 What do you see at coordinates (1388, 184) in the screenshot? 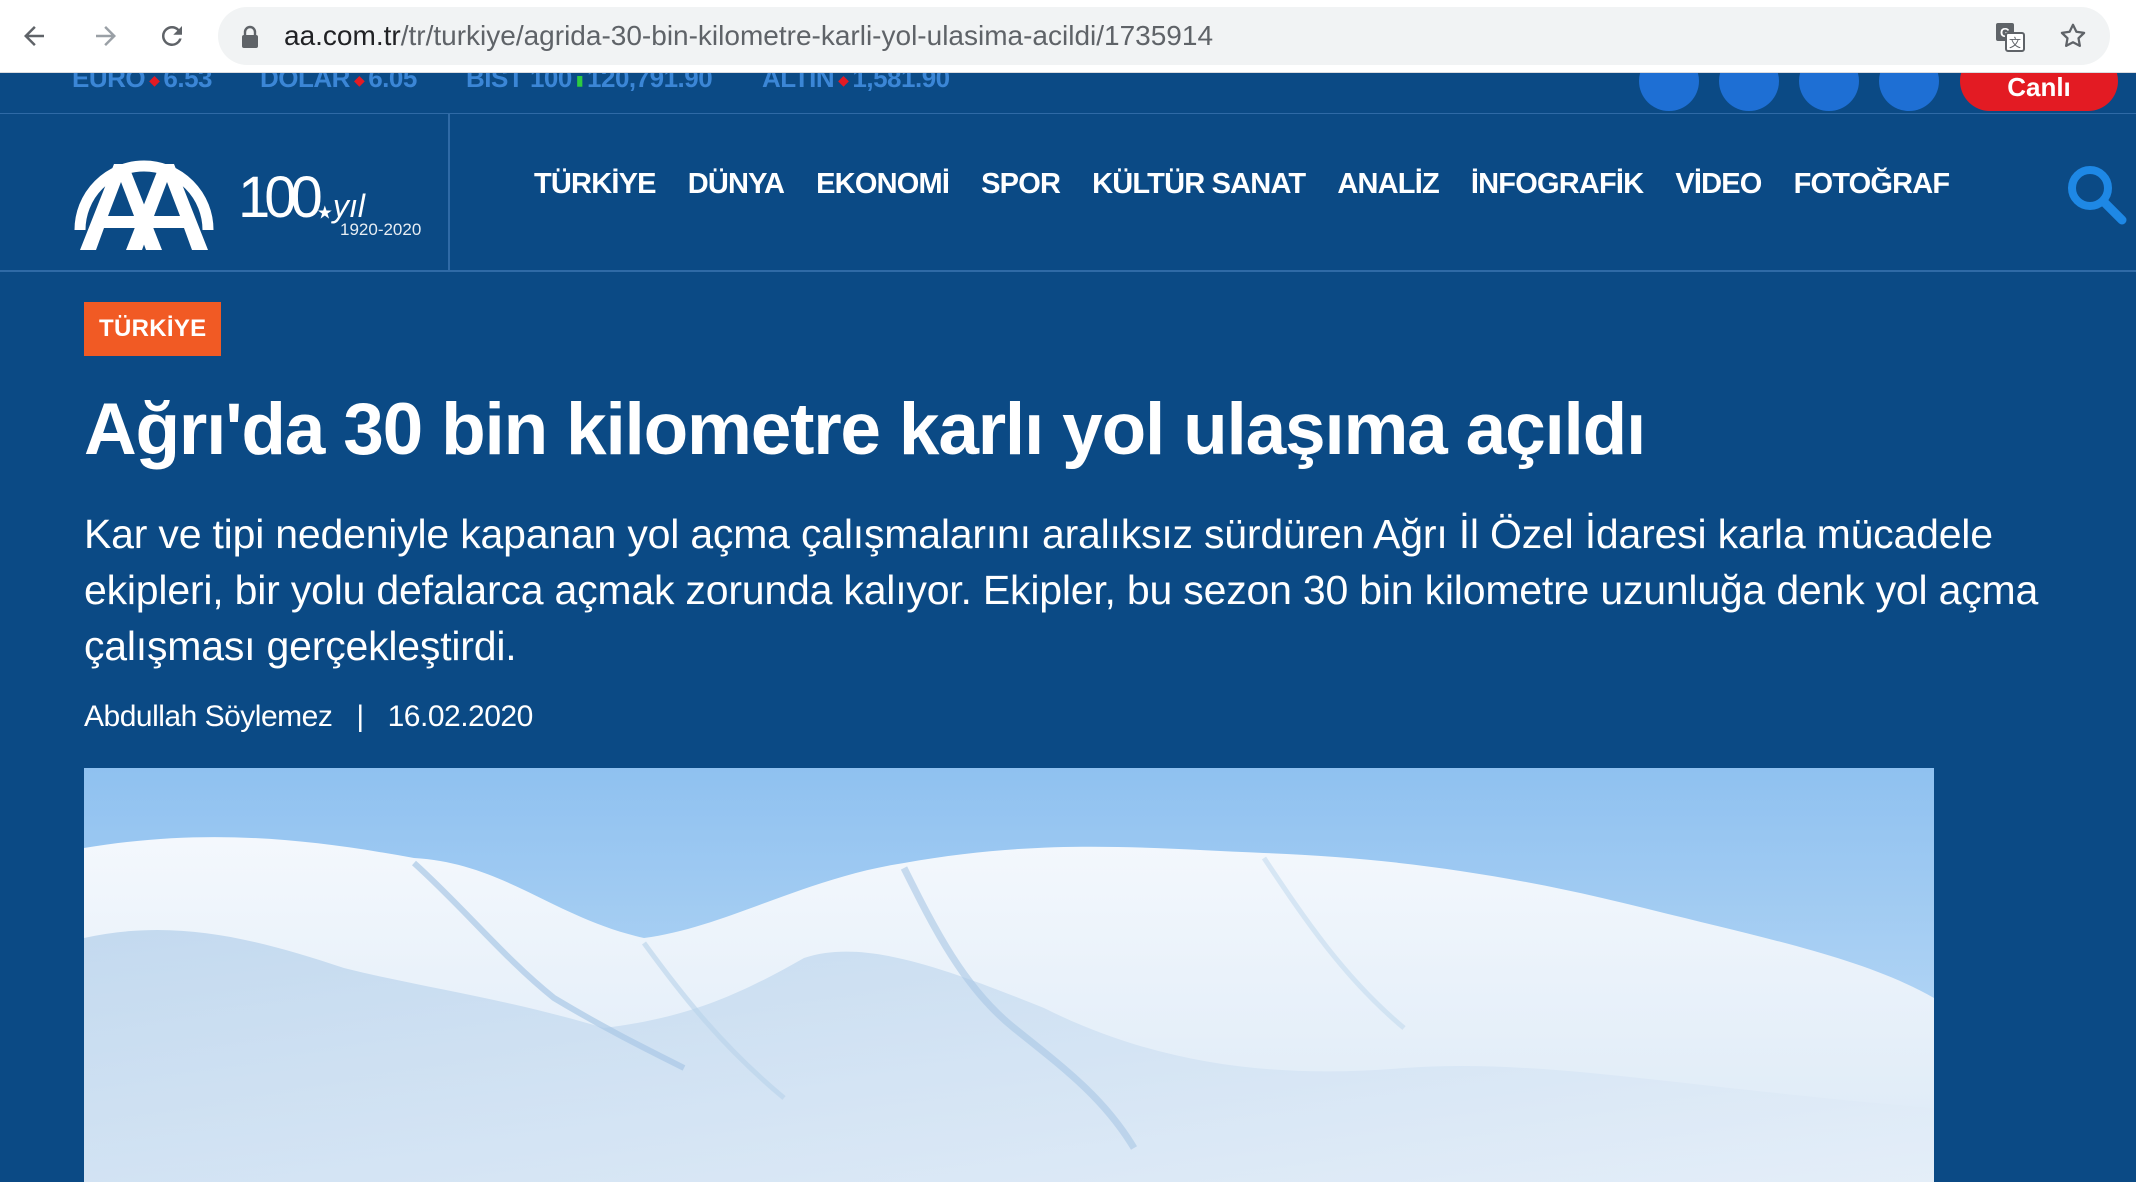
I see `nav-item-analiz: ANALİZ` at bounding box center [1388, 184].